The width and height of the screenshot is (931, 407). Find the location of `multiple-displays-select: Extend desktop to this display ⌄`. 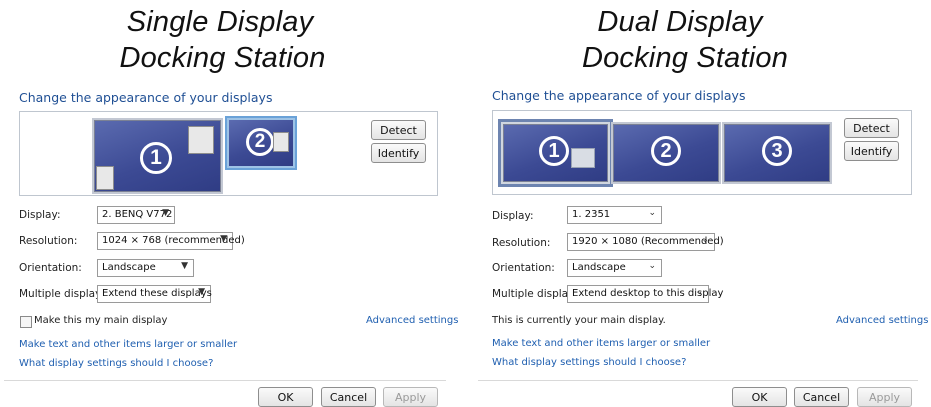

multiple-displays-select: Extend desktop to this display ⌄ is located at coordinates (645, 294).